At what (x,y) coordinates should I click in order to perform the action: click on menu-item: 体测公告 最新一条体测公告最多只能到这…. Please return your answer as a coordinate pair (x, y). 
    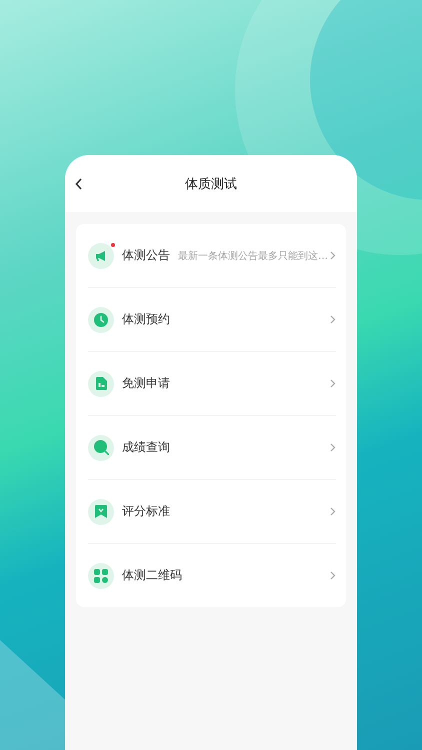
    Looking at the image, I should click on (212, 256).